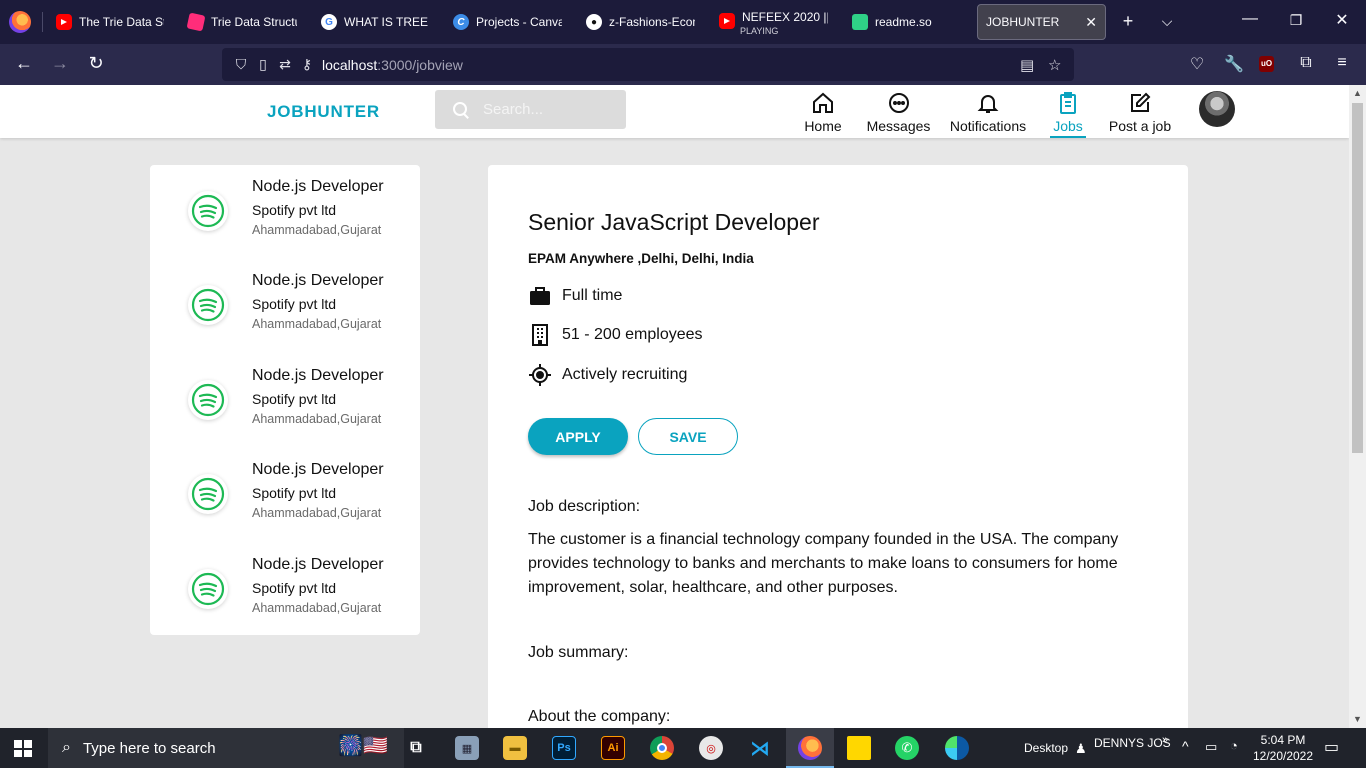  Describe the element at coordinates (515, 748) in the screenshot. I see `file-explorer-icon: ▬` at that location.